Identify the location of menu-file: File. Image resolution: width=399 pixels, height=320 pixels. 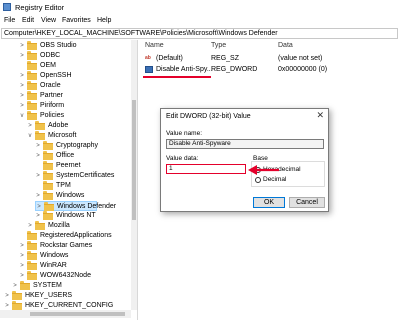
(9, 20).